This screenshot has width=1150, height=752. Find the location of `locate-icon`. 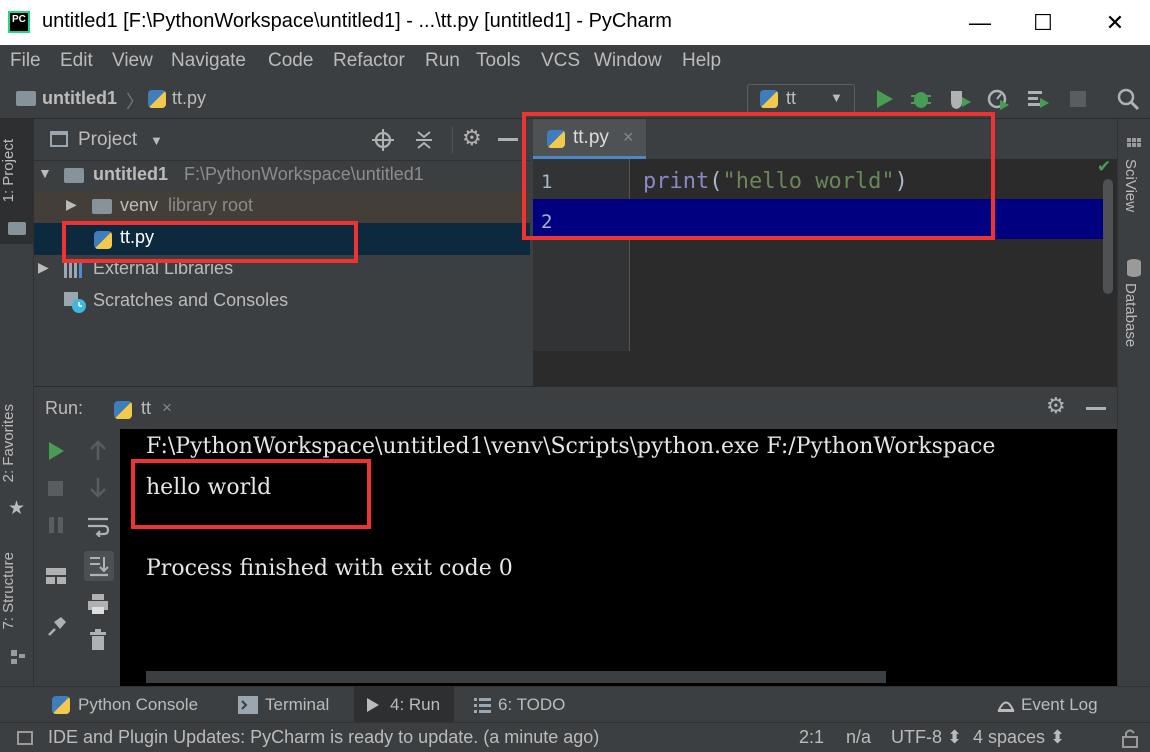

locate-icon is located at coordinates (383, 140).